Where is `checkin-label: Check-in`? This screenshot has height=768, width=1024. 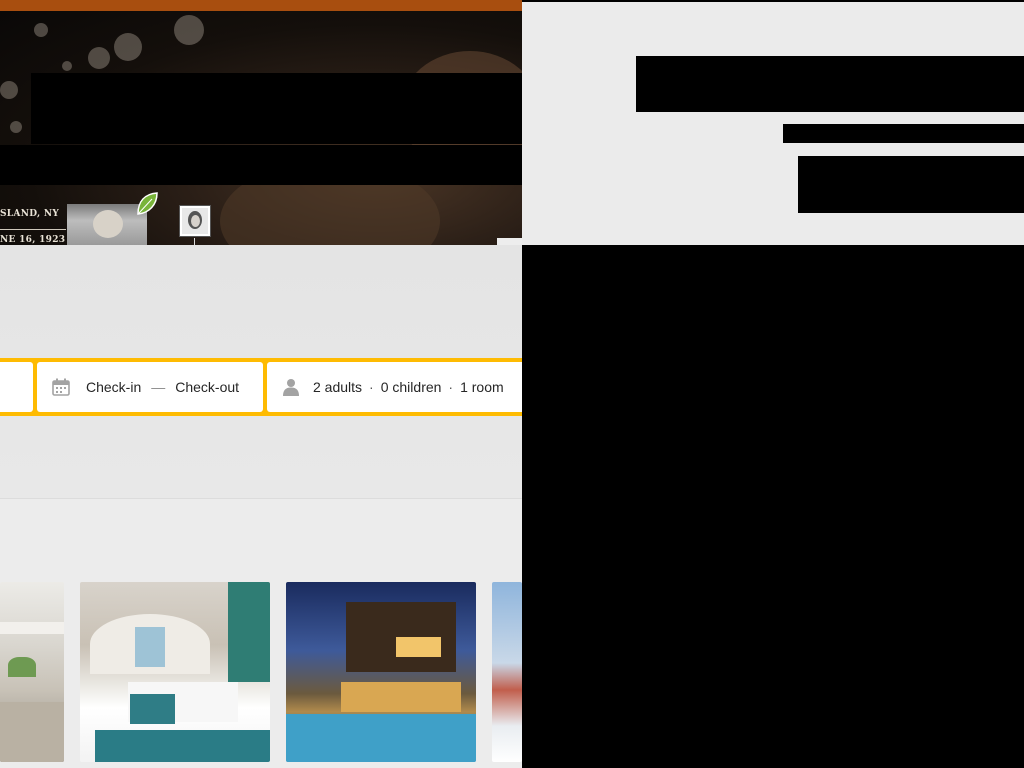
checkin-label: Check-in is located at coordinates (114, 387).